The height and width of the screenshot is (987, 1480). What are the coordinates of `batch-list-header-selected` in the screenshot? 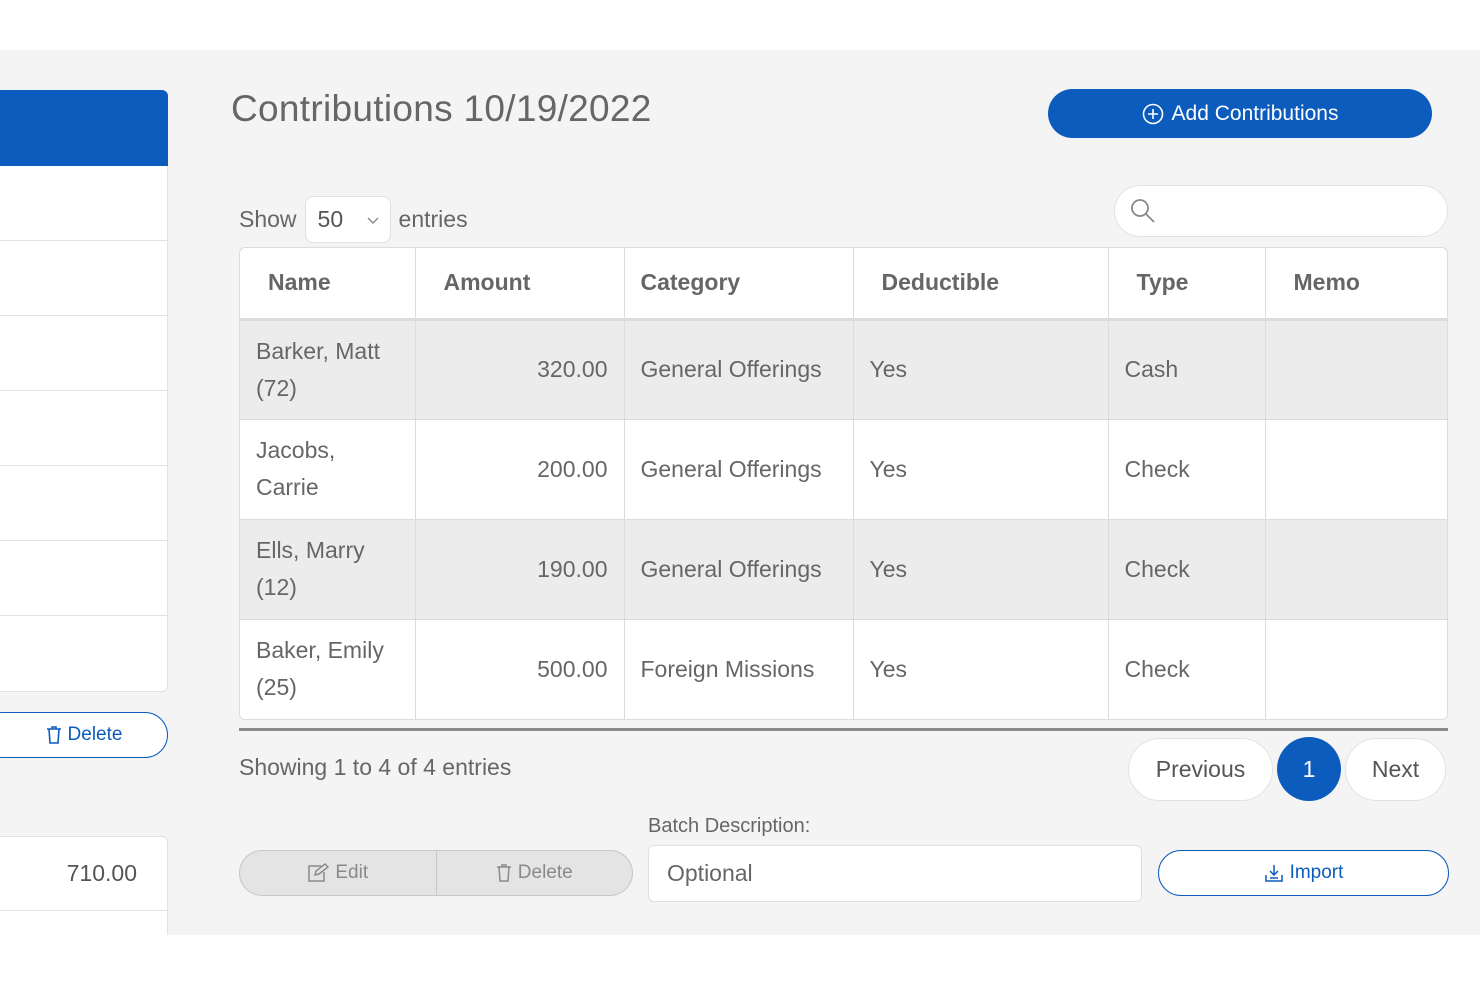 It's located at (84, 128).